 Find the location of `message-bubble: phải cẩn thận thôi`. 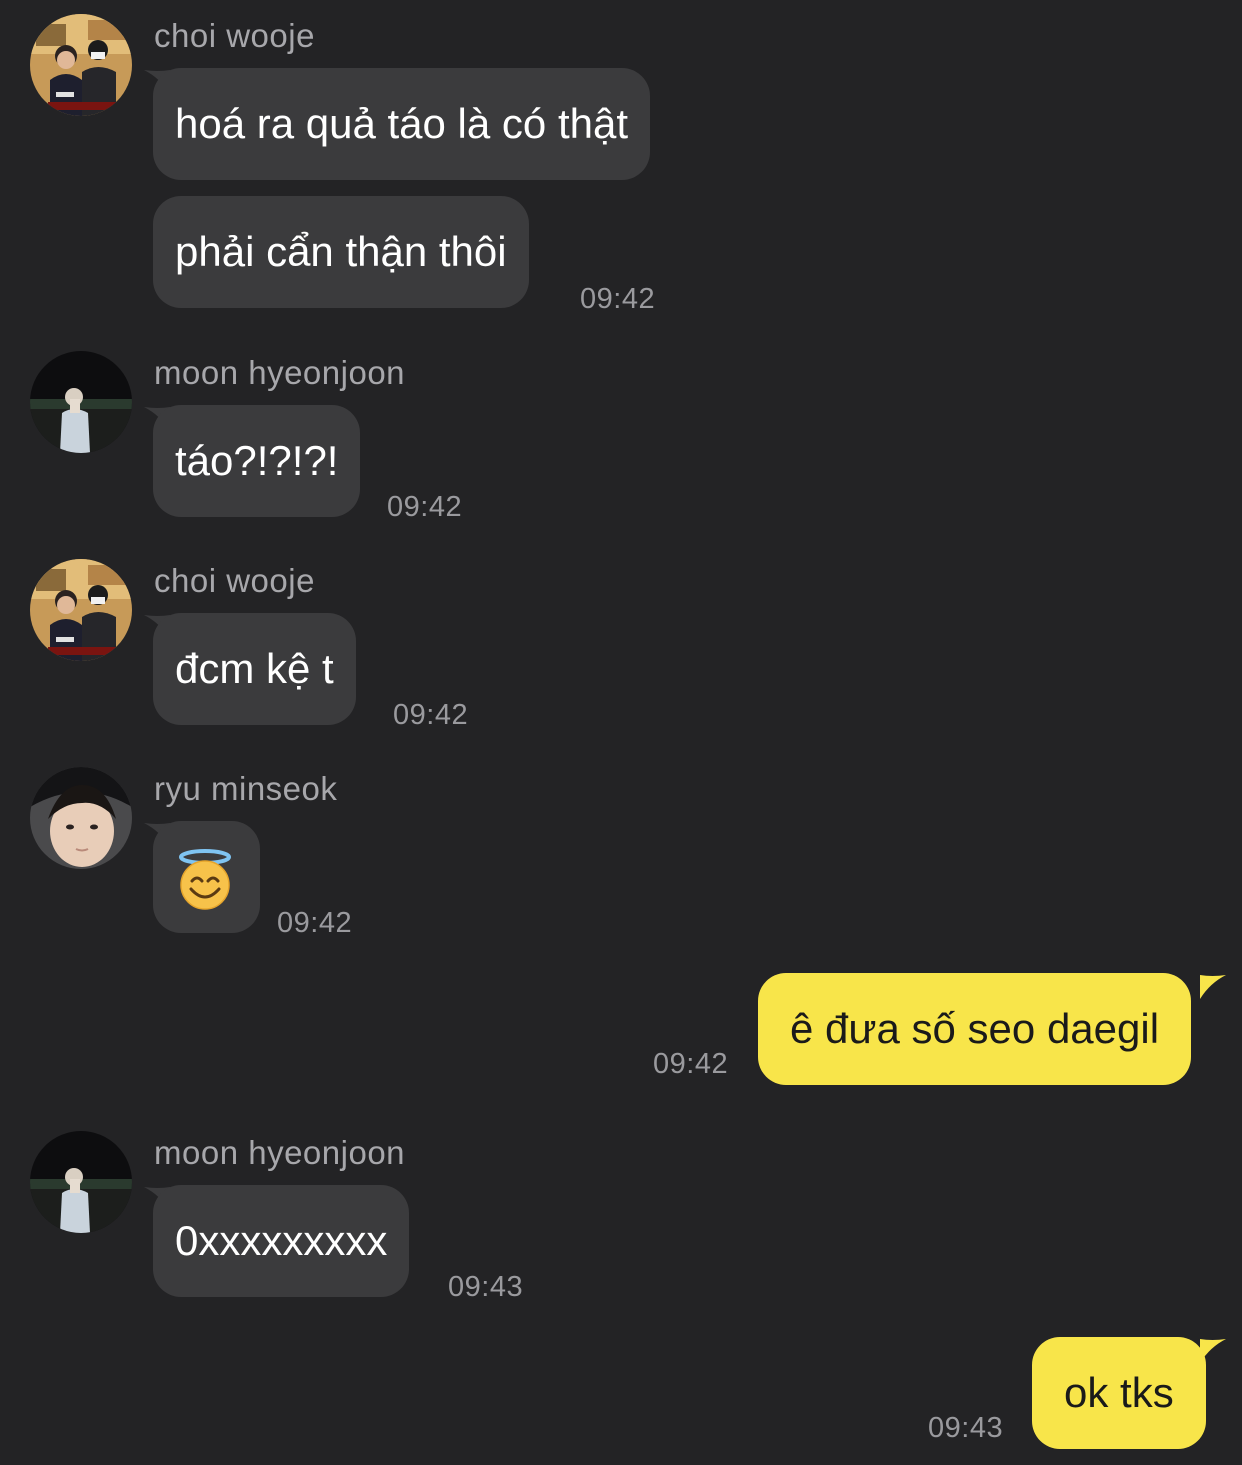

message-bubble: phải cẩn thận thôi is located at coordinates (341, 252).